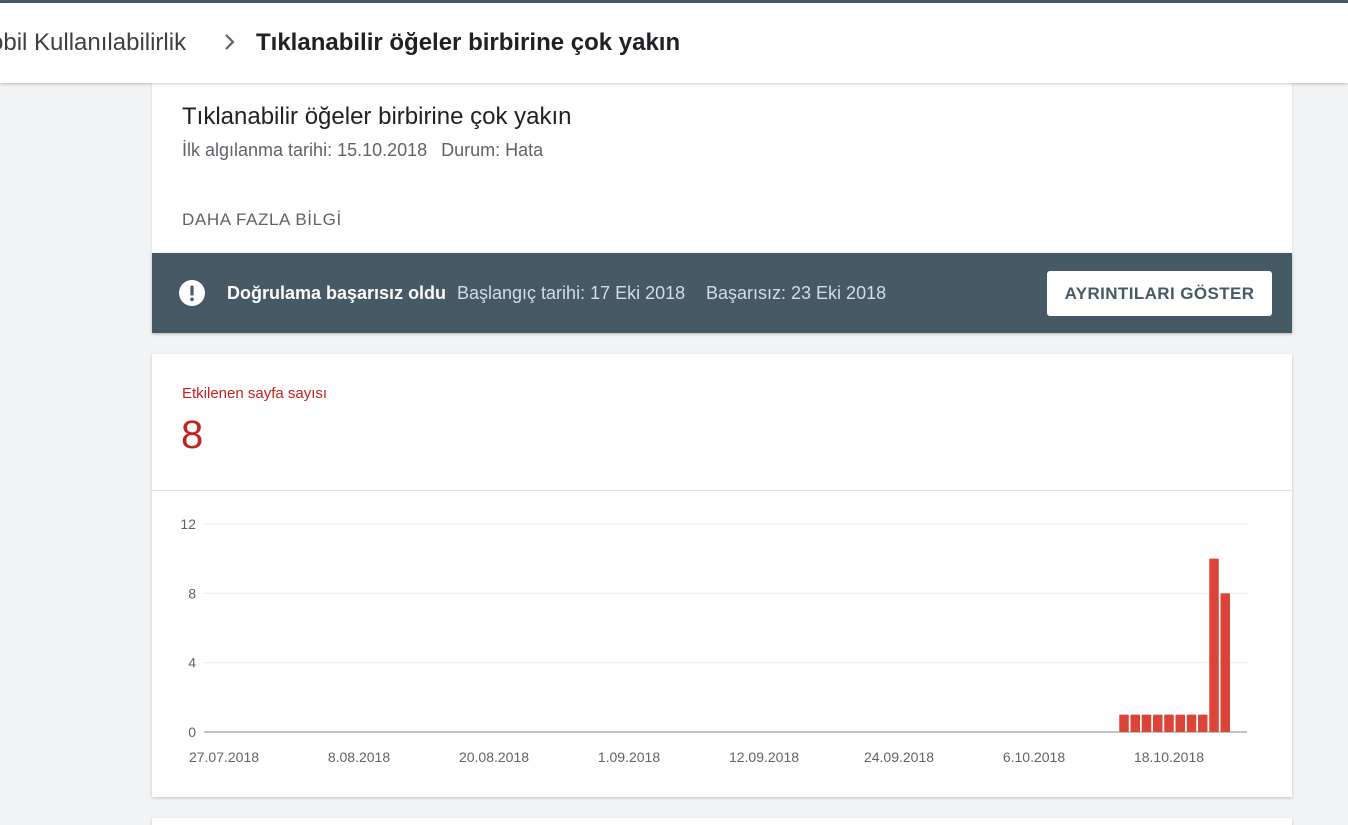 The height and width of the screenshot is (825, 1348). What do you see at coordinates (899, 757) in the screenshot?
I see `x-tick-label: 24.09.2018` at bounding box center [899, 757].